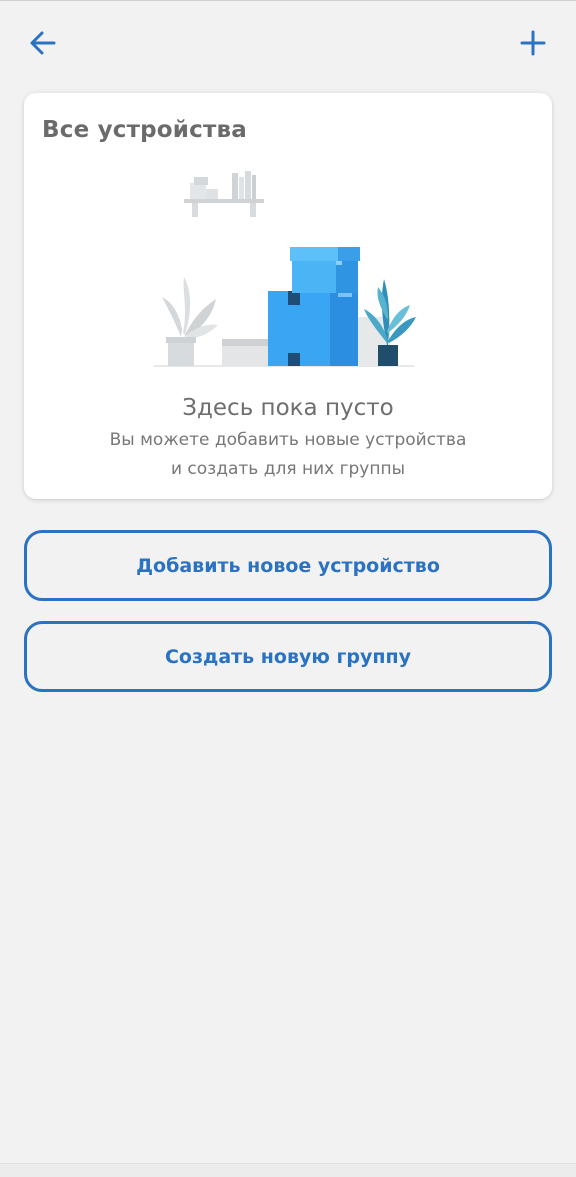 The image size is (576, 1177). I want to click on empty-boxes-illustration, so click(285, 269).